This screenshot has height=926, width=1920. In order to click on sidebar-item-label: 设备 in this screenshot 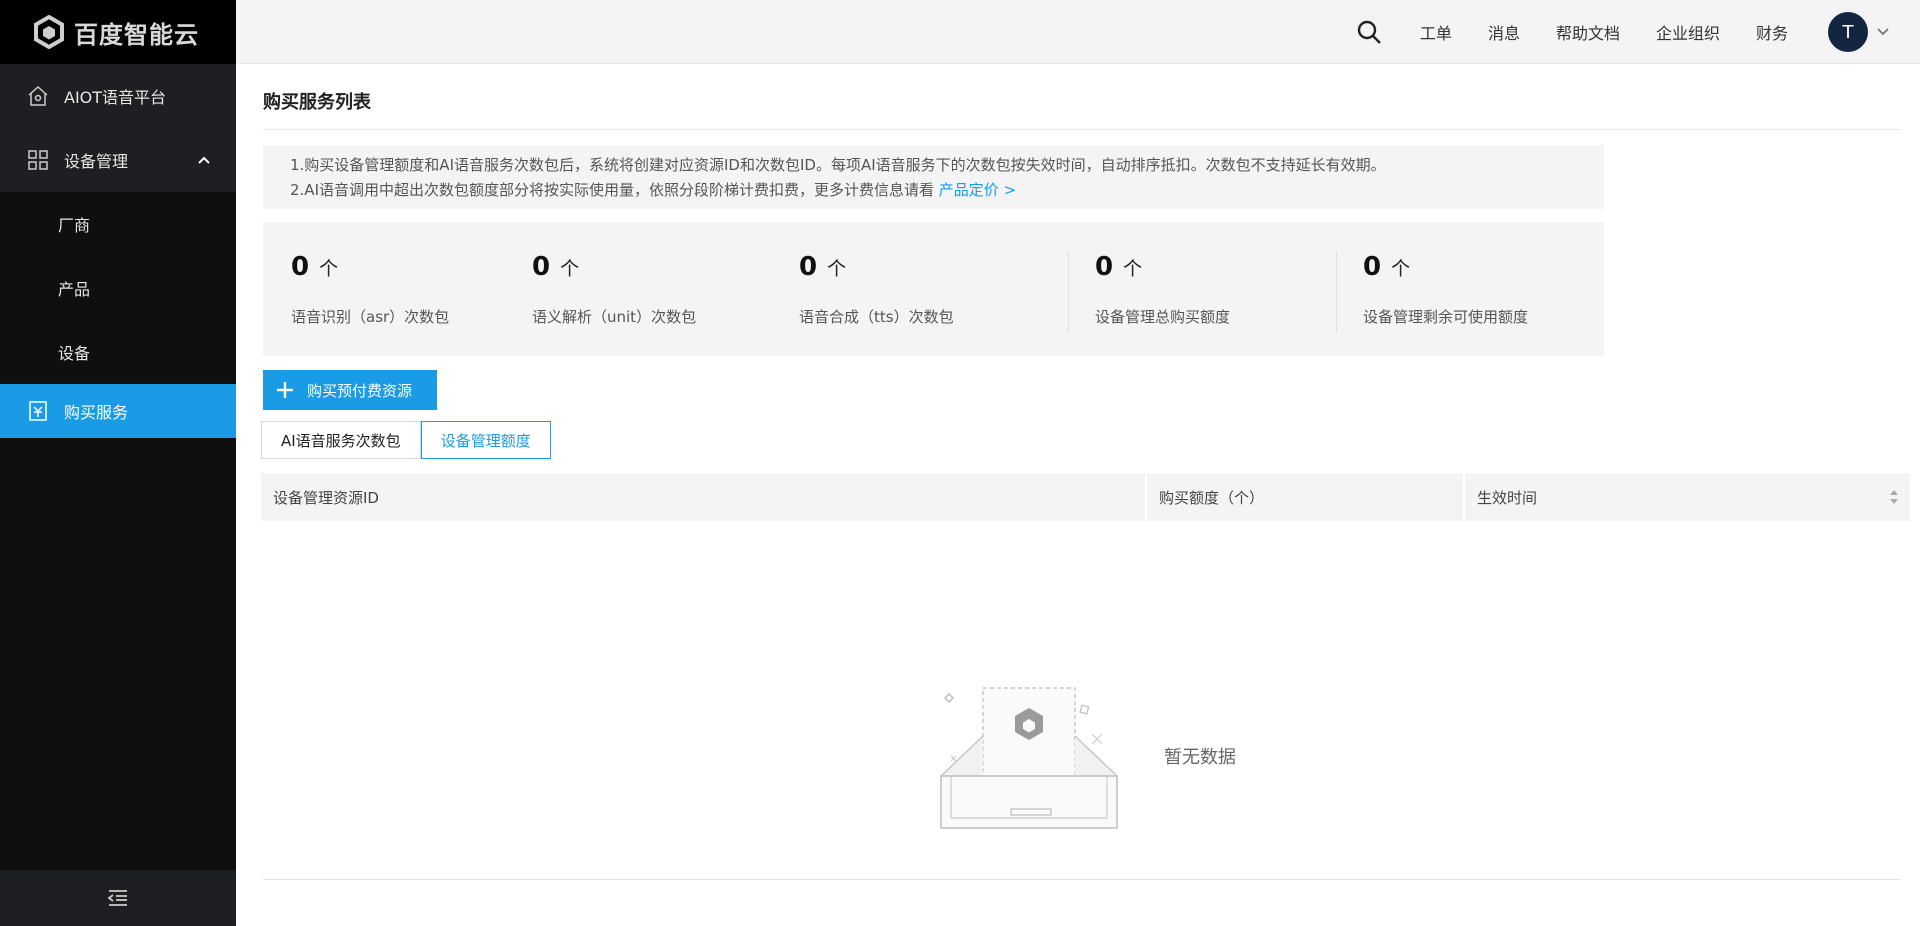, I will do `click(74, 353)`.